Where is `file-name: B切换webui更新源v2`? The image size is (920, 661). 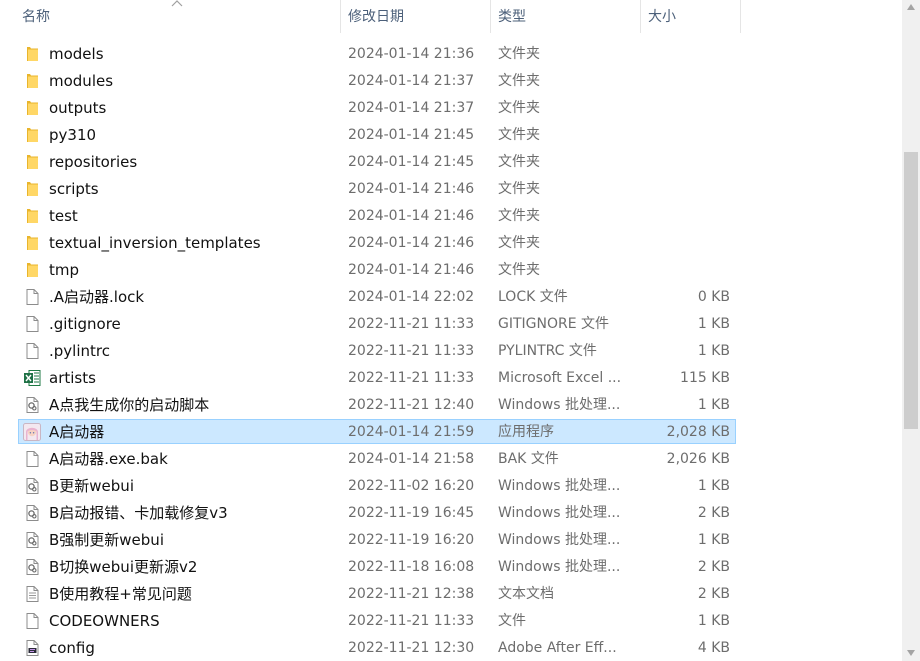 file-name: B切换webui更新源v2 is located at coordinates (123, 567).